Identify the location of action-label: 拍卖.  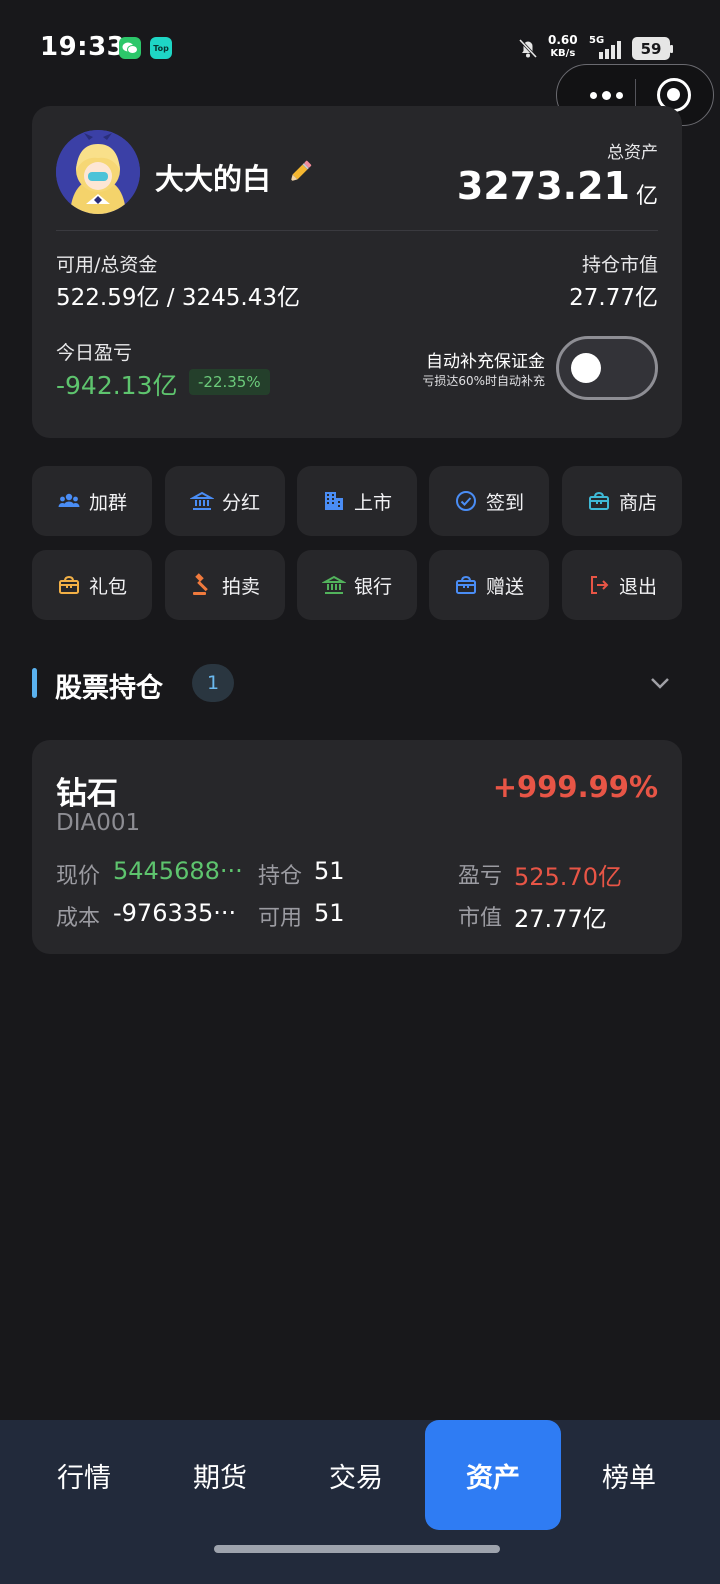
(240, 586).